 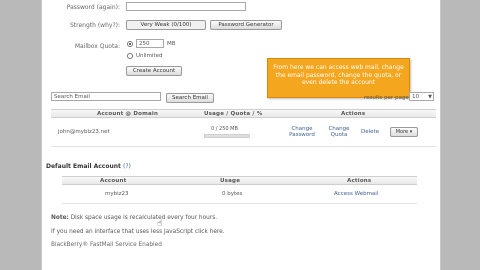 I want to click on unlimited-label: Unlimited, so click(x=149, y=56).